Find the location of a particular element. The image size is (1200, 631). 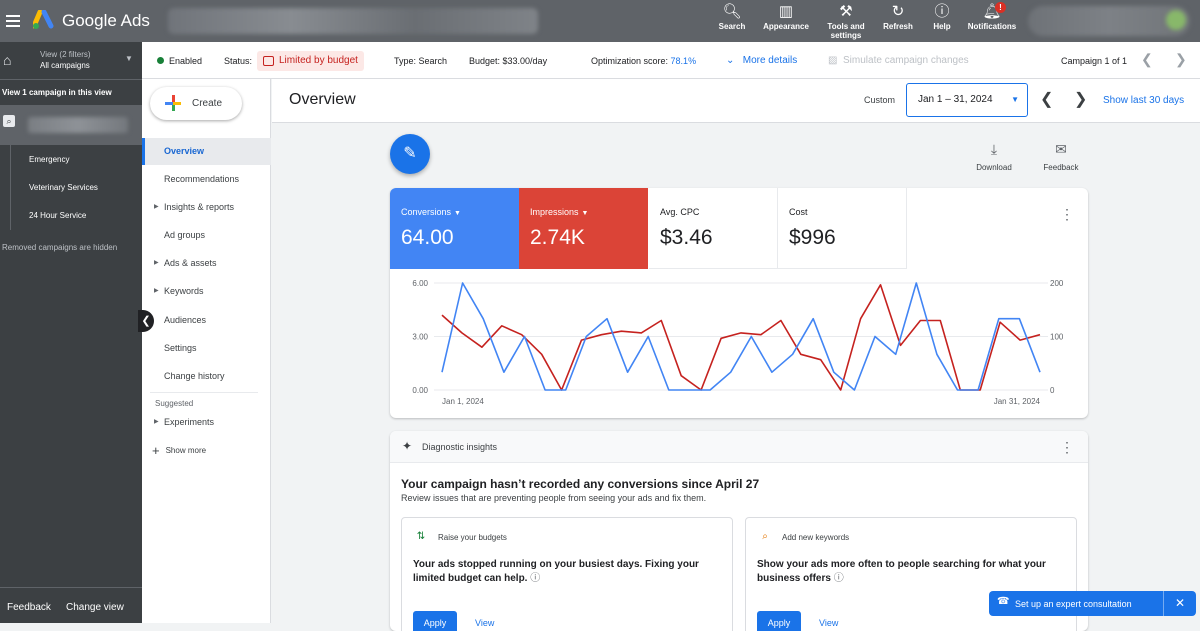

nav-item-ads-assets: ▶ Ads & assets is located at coordinates (206, 263).